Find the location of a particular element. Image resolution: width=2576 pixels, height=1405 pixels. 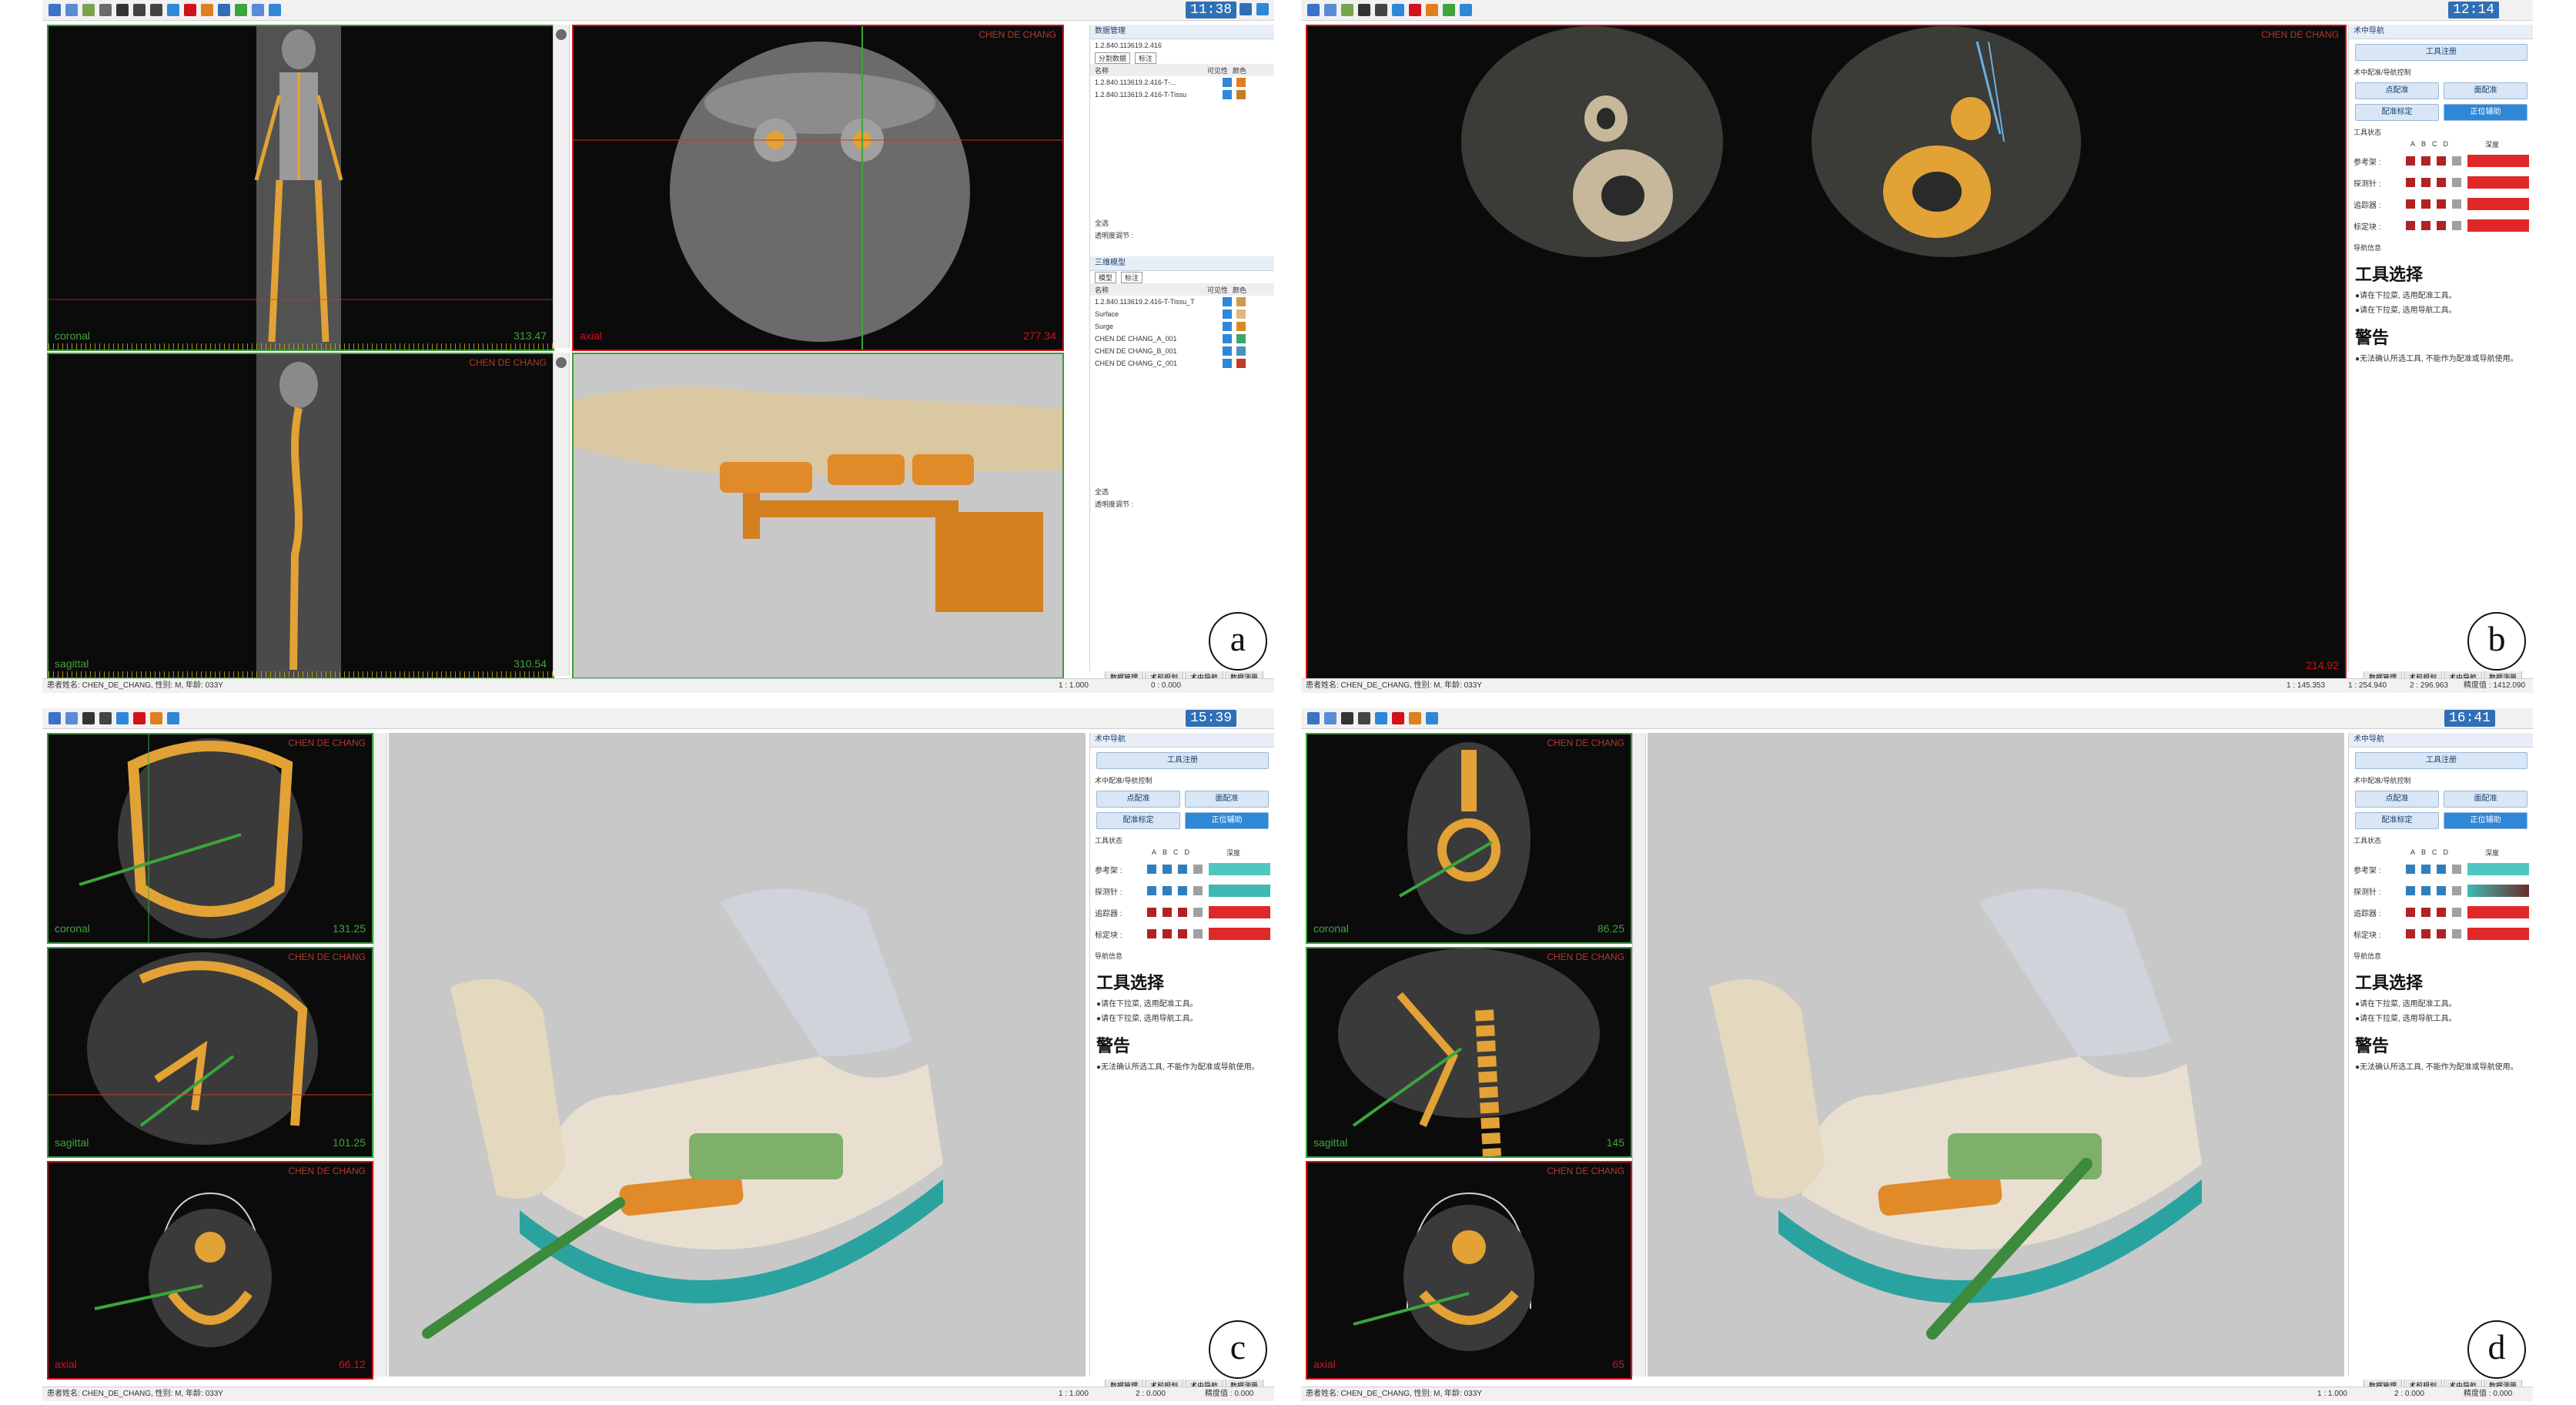

help-icon is located at coordinates (1263, 9).